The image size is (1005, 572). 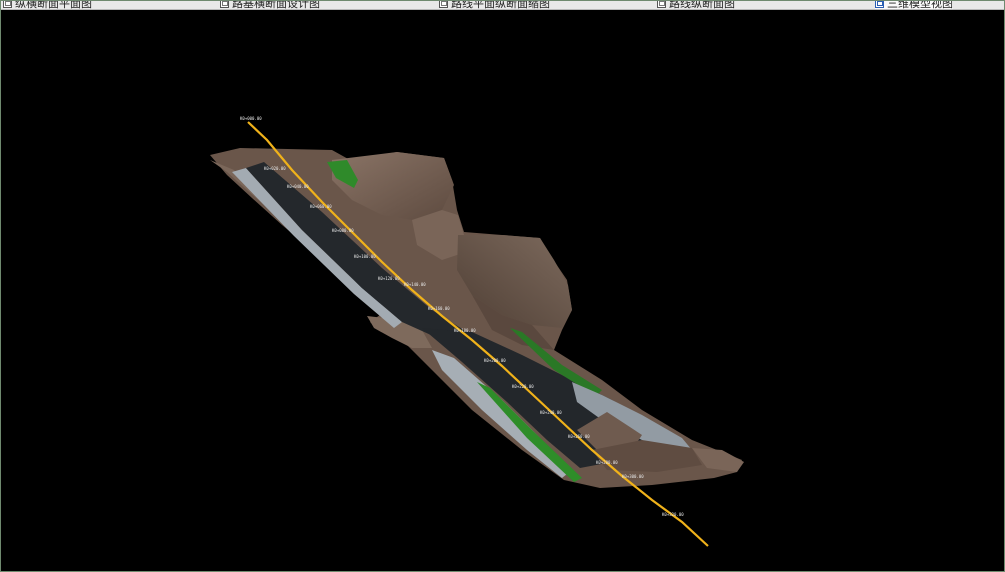 I want to click on station-label: K0+140.00, so click(x=415, y=284).